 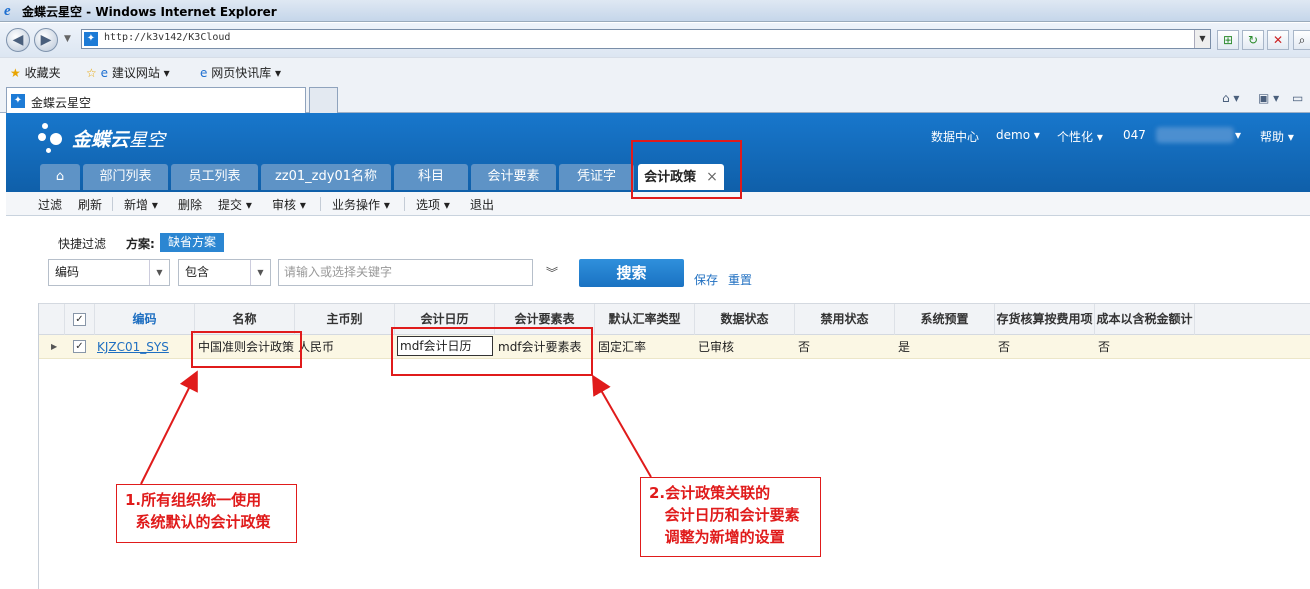 I want to click on exit-button: 退出, so click(x=482, y=204).